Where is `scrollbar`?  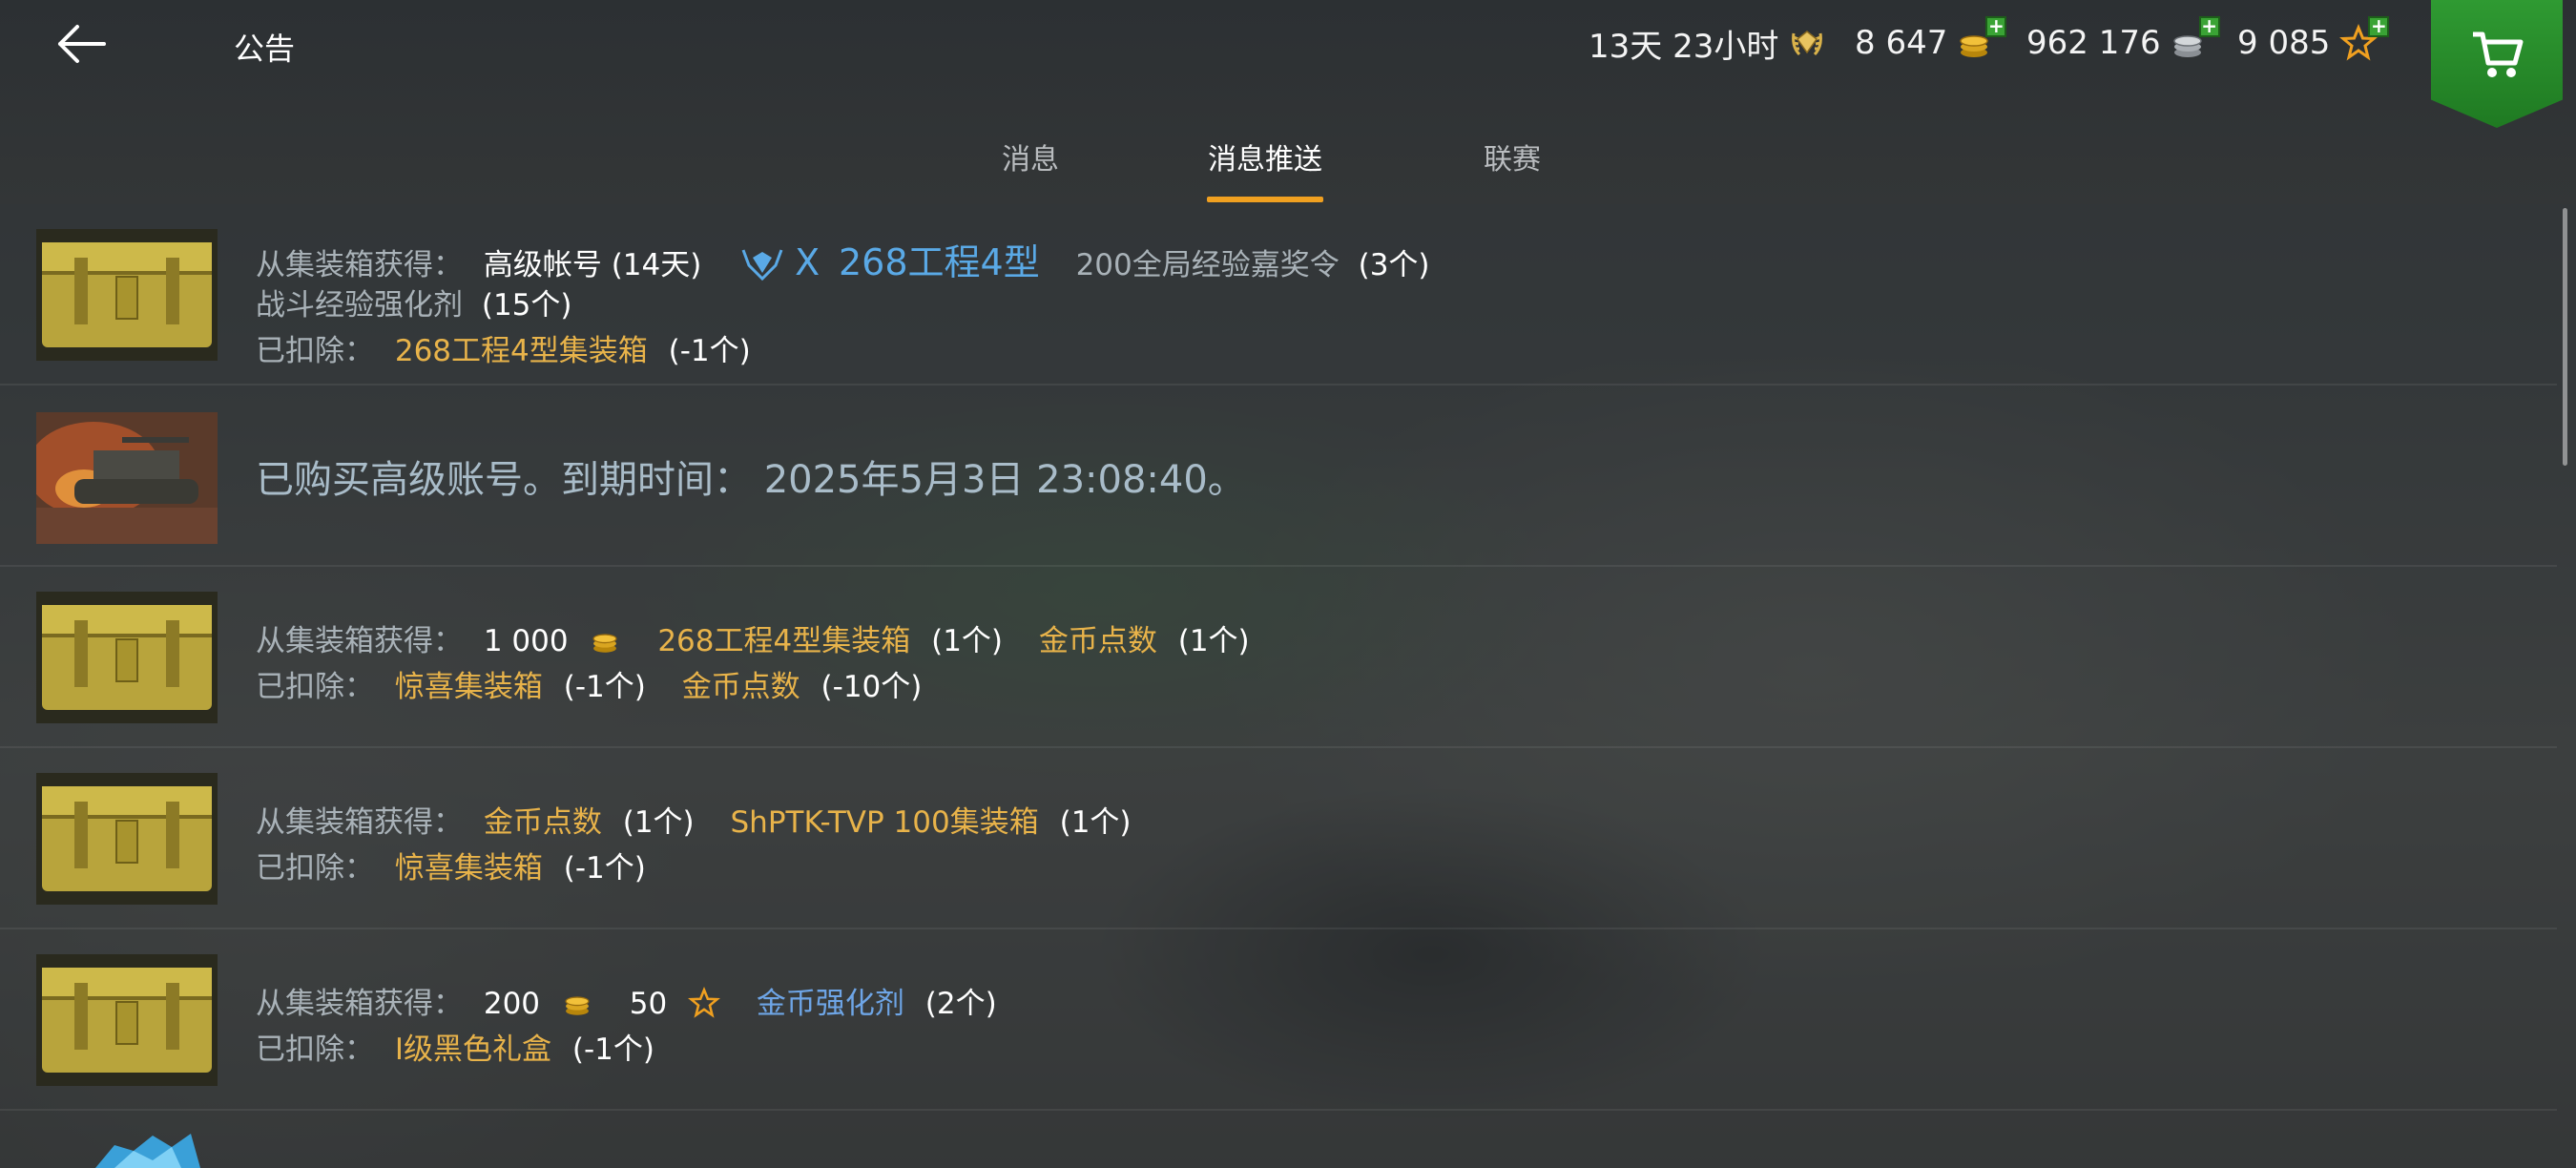
scrollbar is located at coordinates (2565, 337).